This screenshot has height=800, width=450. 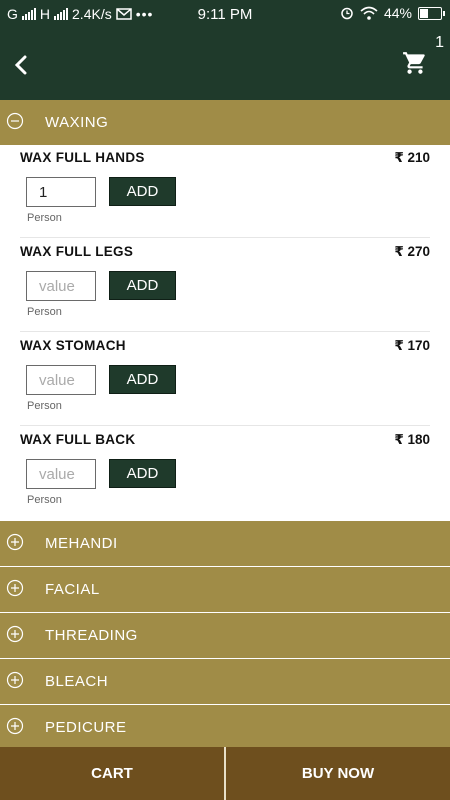 What do you see at coordinates (338, 773) in the screenshot?
I see `buy-now-button: BUY NOW` at bounding box center [338, 773].